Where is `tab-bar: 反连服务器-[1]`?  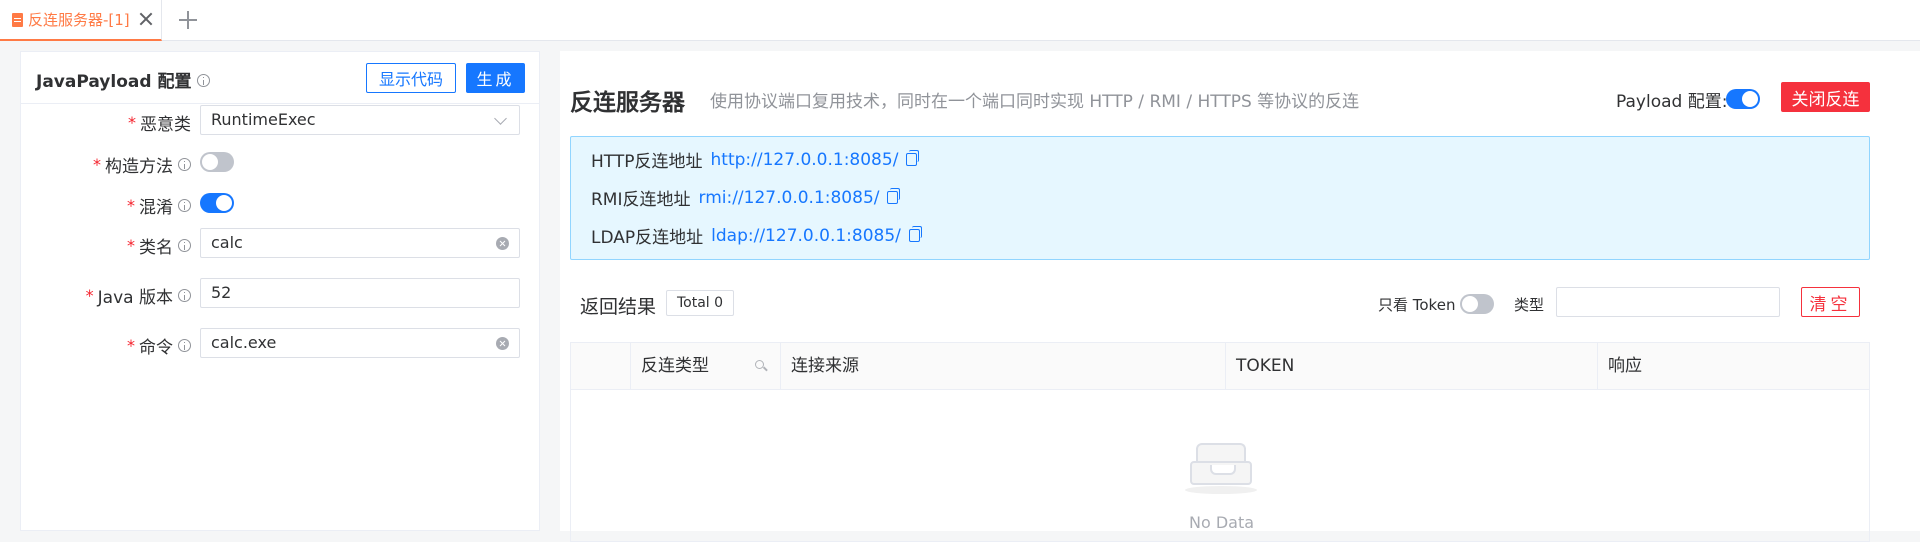
tab-bar: 反连服务器-[1] is located at coordinates (960, 20).